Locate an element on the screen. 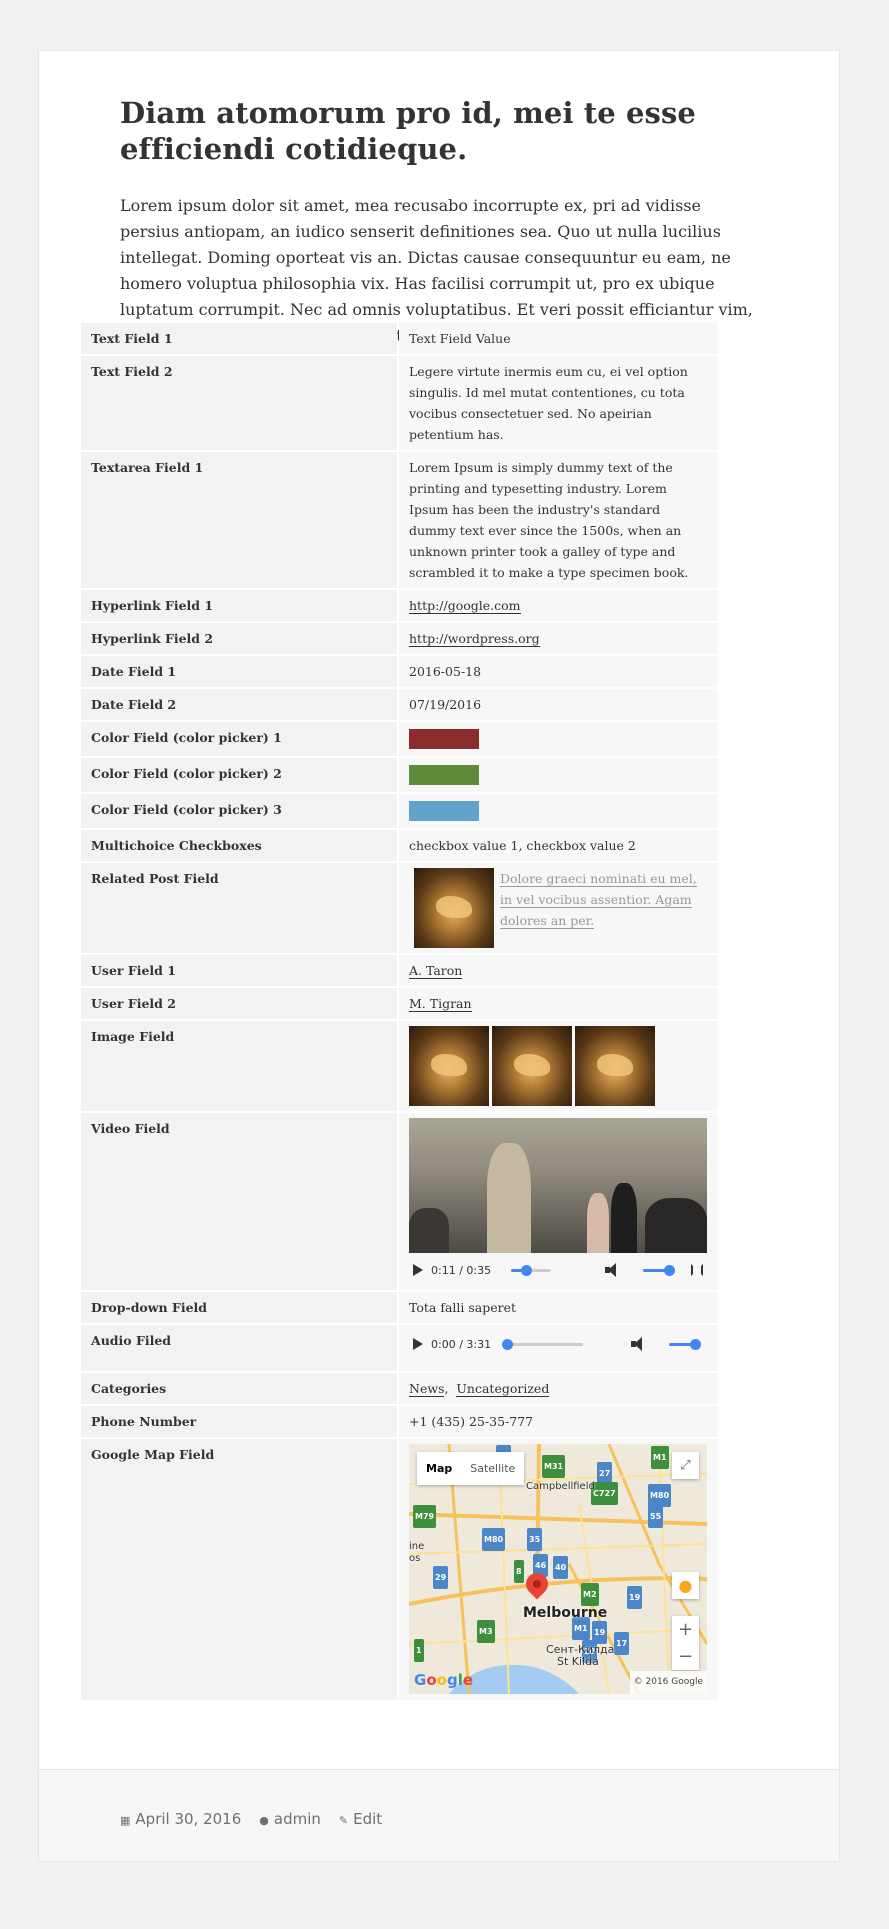 The width and height of the screenshot is (889, 1929). hyperlink-2: http://wordpress.org is located at coordinates (474, 639).